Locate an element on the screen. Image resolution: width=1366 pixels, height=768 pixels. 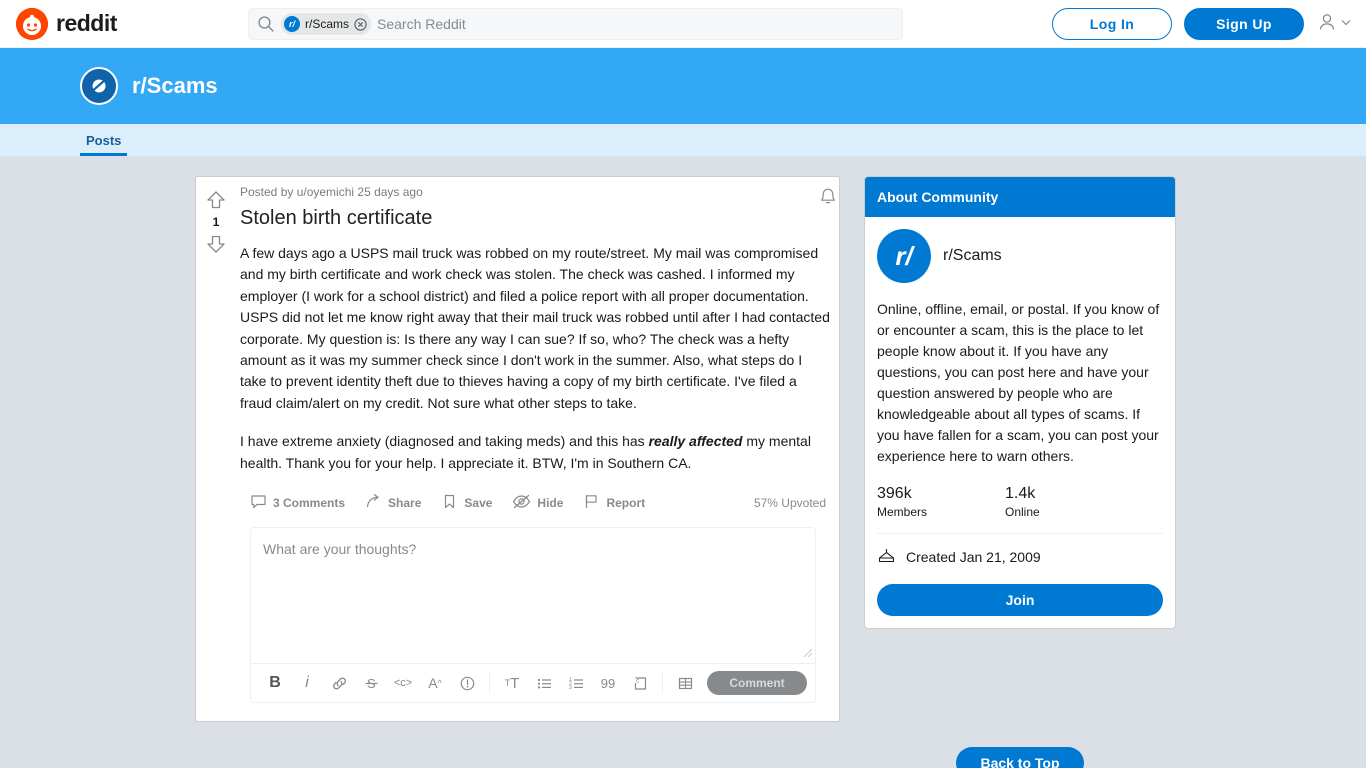
quote-icon: 99 is located at coordinates (608, 683).